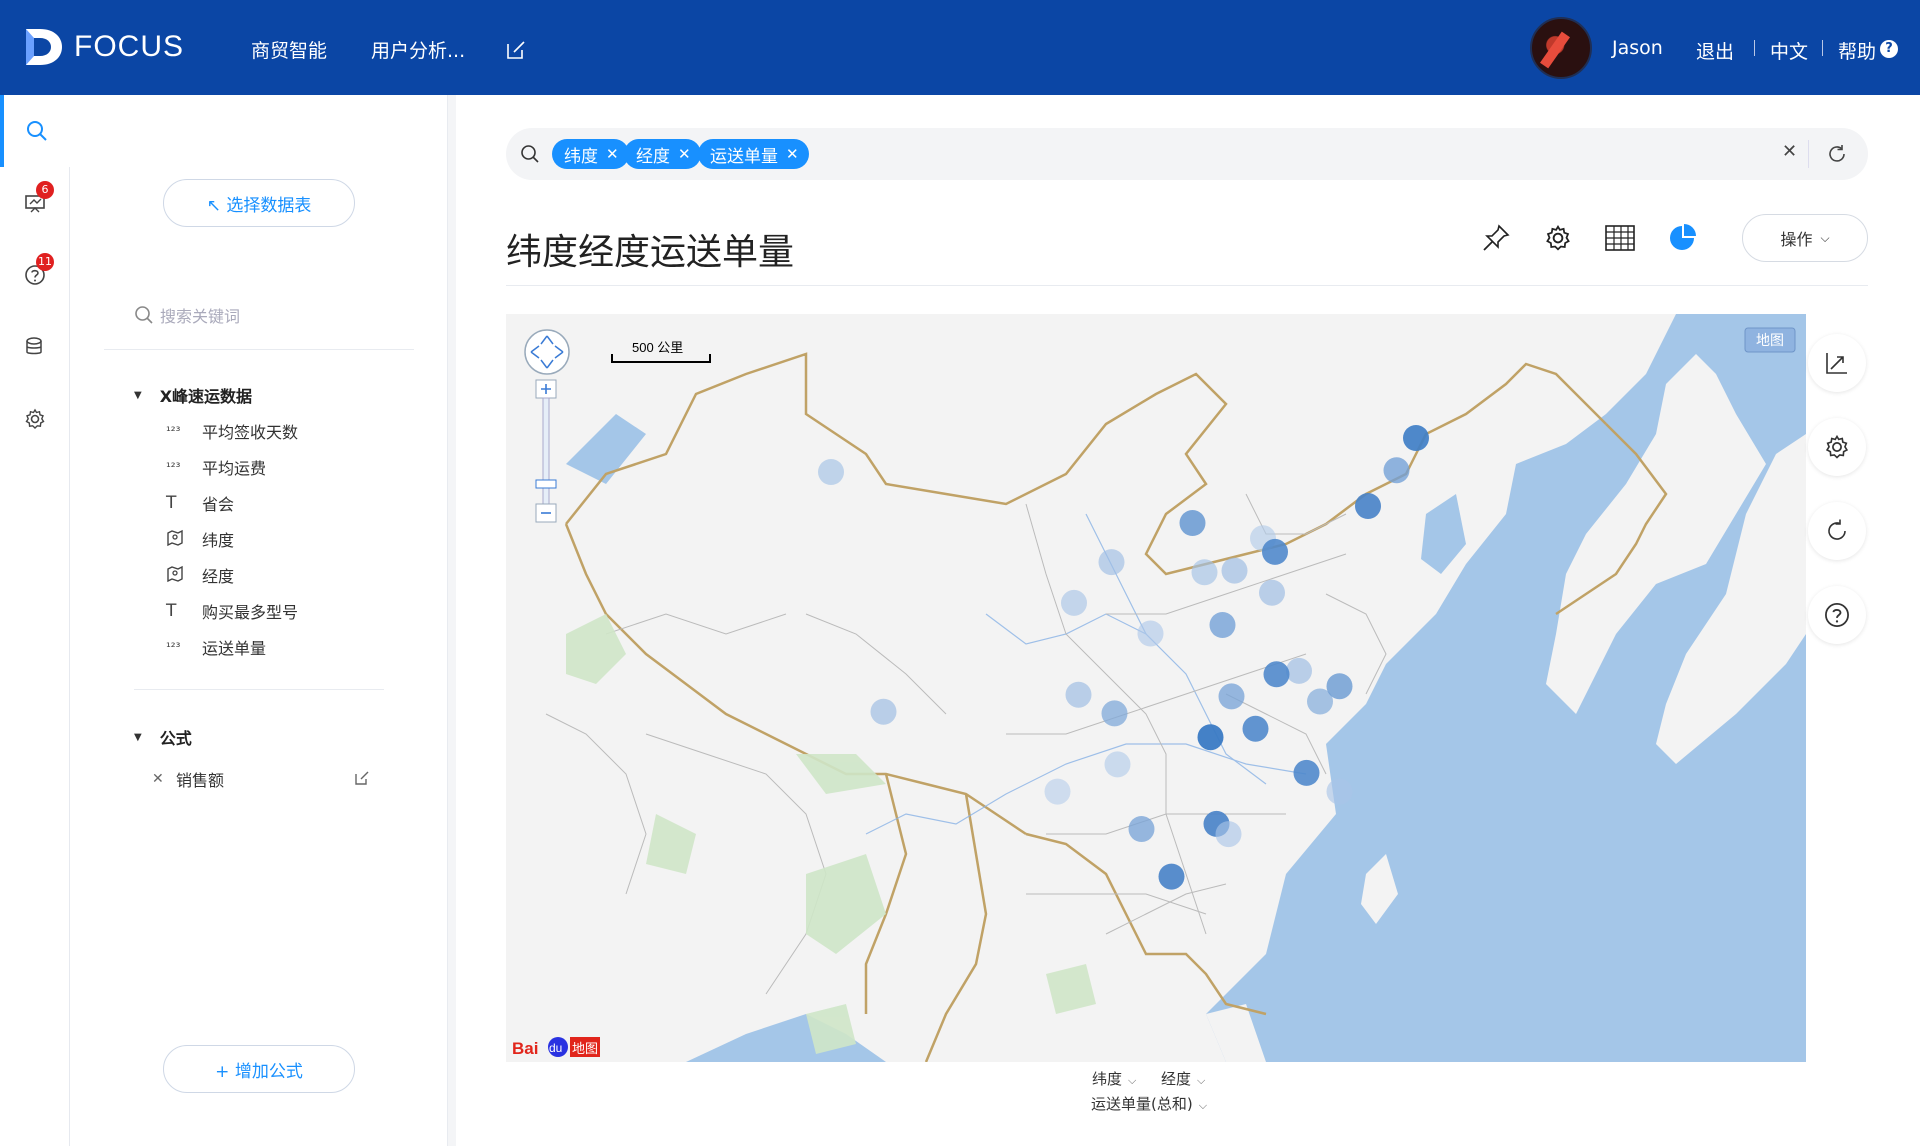 The height and width of the screenshot is (1146, 1920). I want to click on latitude-axis-select: 纬度 ⌵, so click(1114, 1078).